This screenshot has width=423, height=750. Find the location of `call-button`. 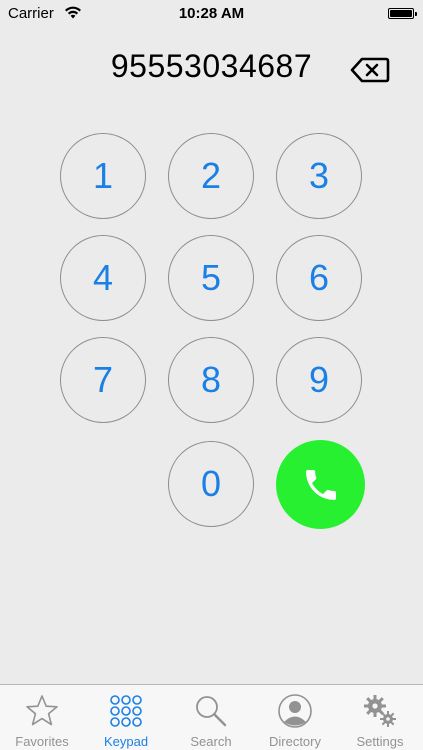

call-button is located at coordinates (320, 484).